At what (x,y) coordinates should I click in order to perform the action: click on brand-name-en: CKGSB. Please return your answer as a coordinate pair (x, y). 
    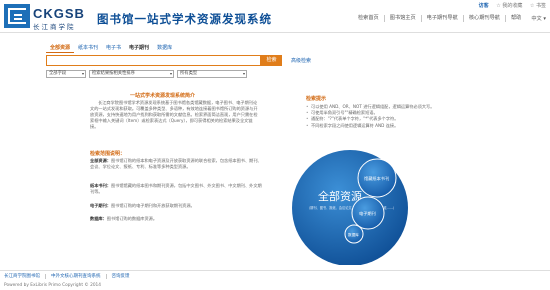
    Looking at the image, I should click on (59, 13).